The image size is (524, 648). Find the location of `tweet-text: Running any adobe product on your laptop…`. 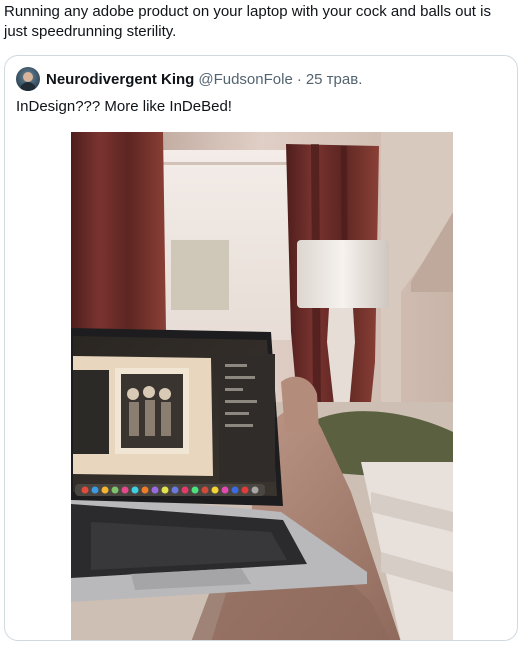

tweet-text: Running any adobe product on your laptop… is located at coordinates (247, 21).